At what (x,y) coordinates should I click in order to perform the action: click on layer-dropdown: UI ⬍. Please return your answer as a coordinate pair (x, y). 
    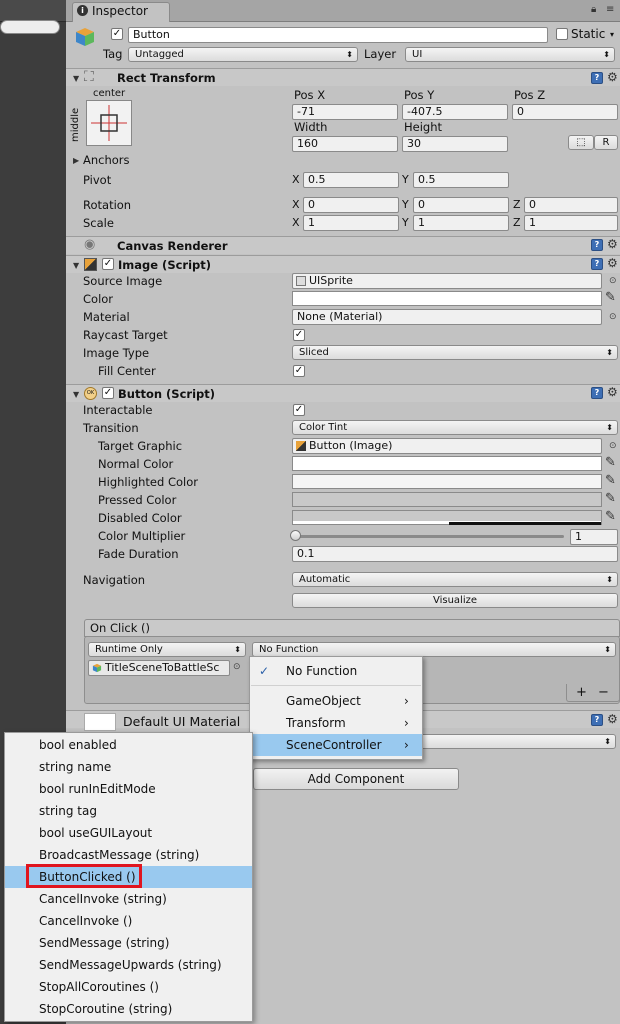
    Looking at the image, I should click on (510, 54).